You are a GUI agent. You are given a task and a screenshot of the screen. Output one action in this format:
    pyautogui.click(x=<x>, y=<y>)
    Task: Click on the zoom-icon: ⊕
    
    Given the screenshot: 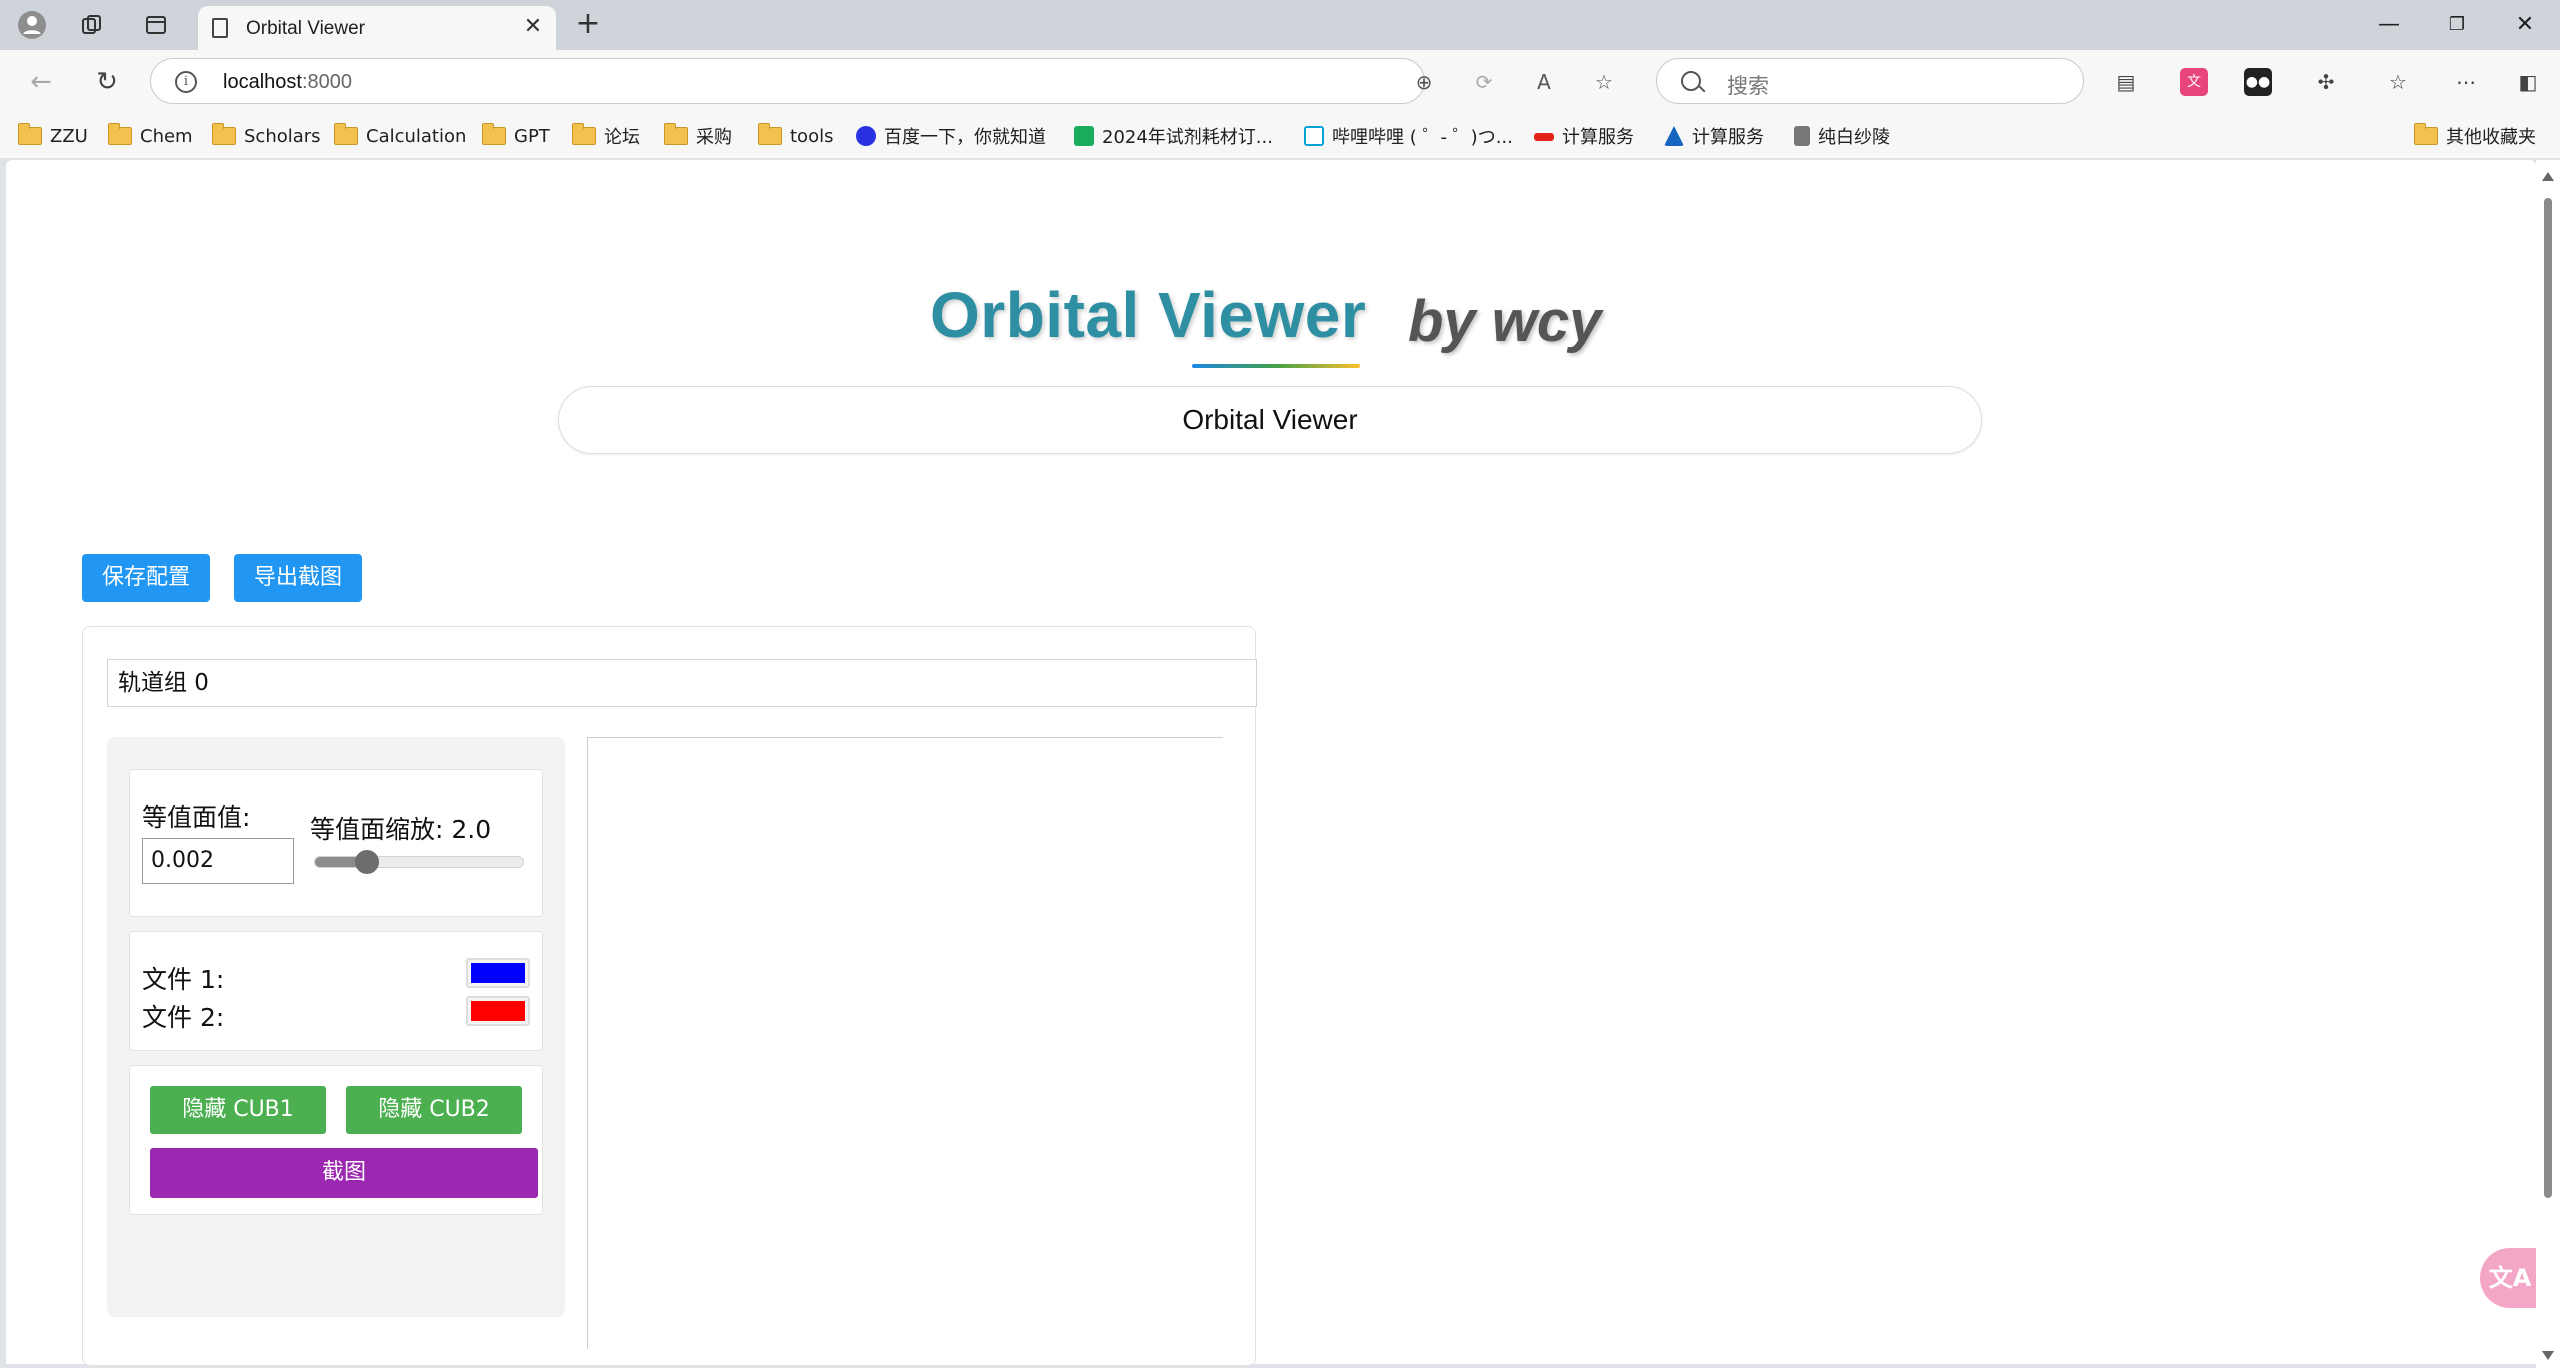 What is the action you would take?
    pyautogui.click(x=1424, y=82)
    